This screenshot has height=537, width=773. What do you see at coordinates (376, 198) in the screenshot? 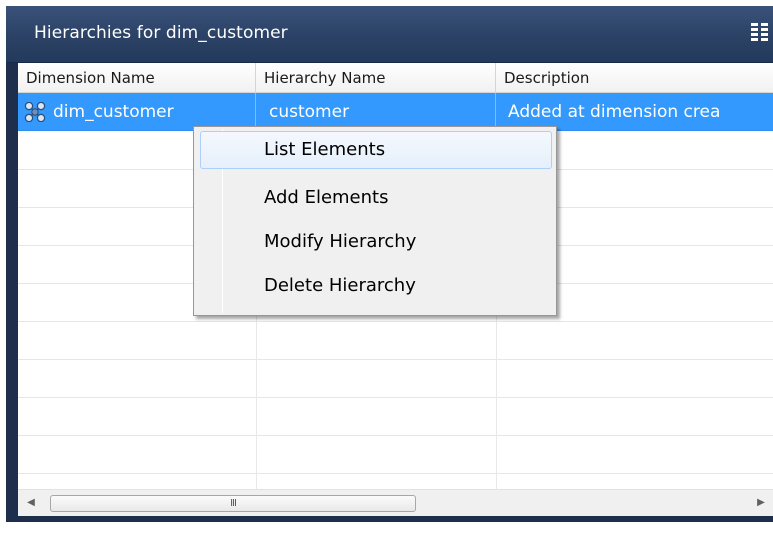
I see `menu-item-add-elements: Add Elements` at bounding box center [376, 198].